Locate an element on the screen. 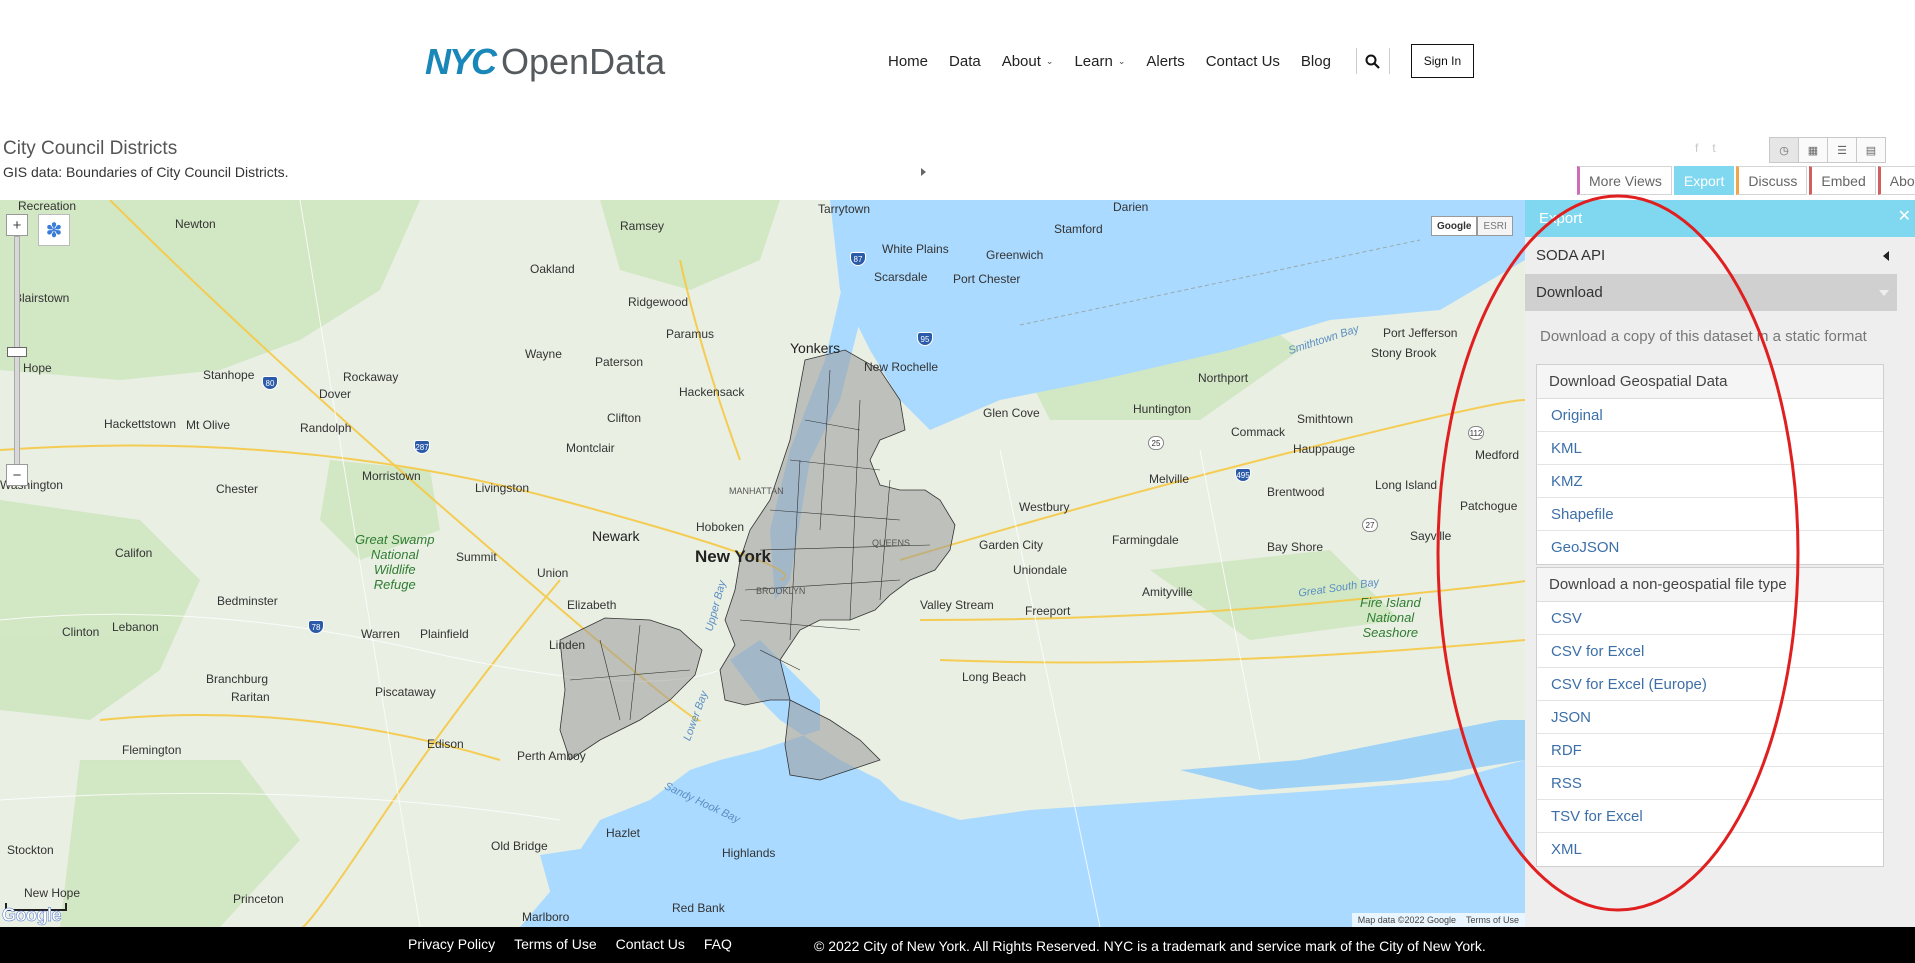  expand-description-arrow-icon is located at coordinates (923, 172).